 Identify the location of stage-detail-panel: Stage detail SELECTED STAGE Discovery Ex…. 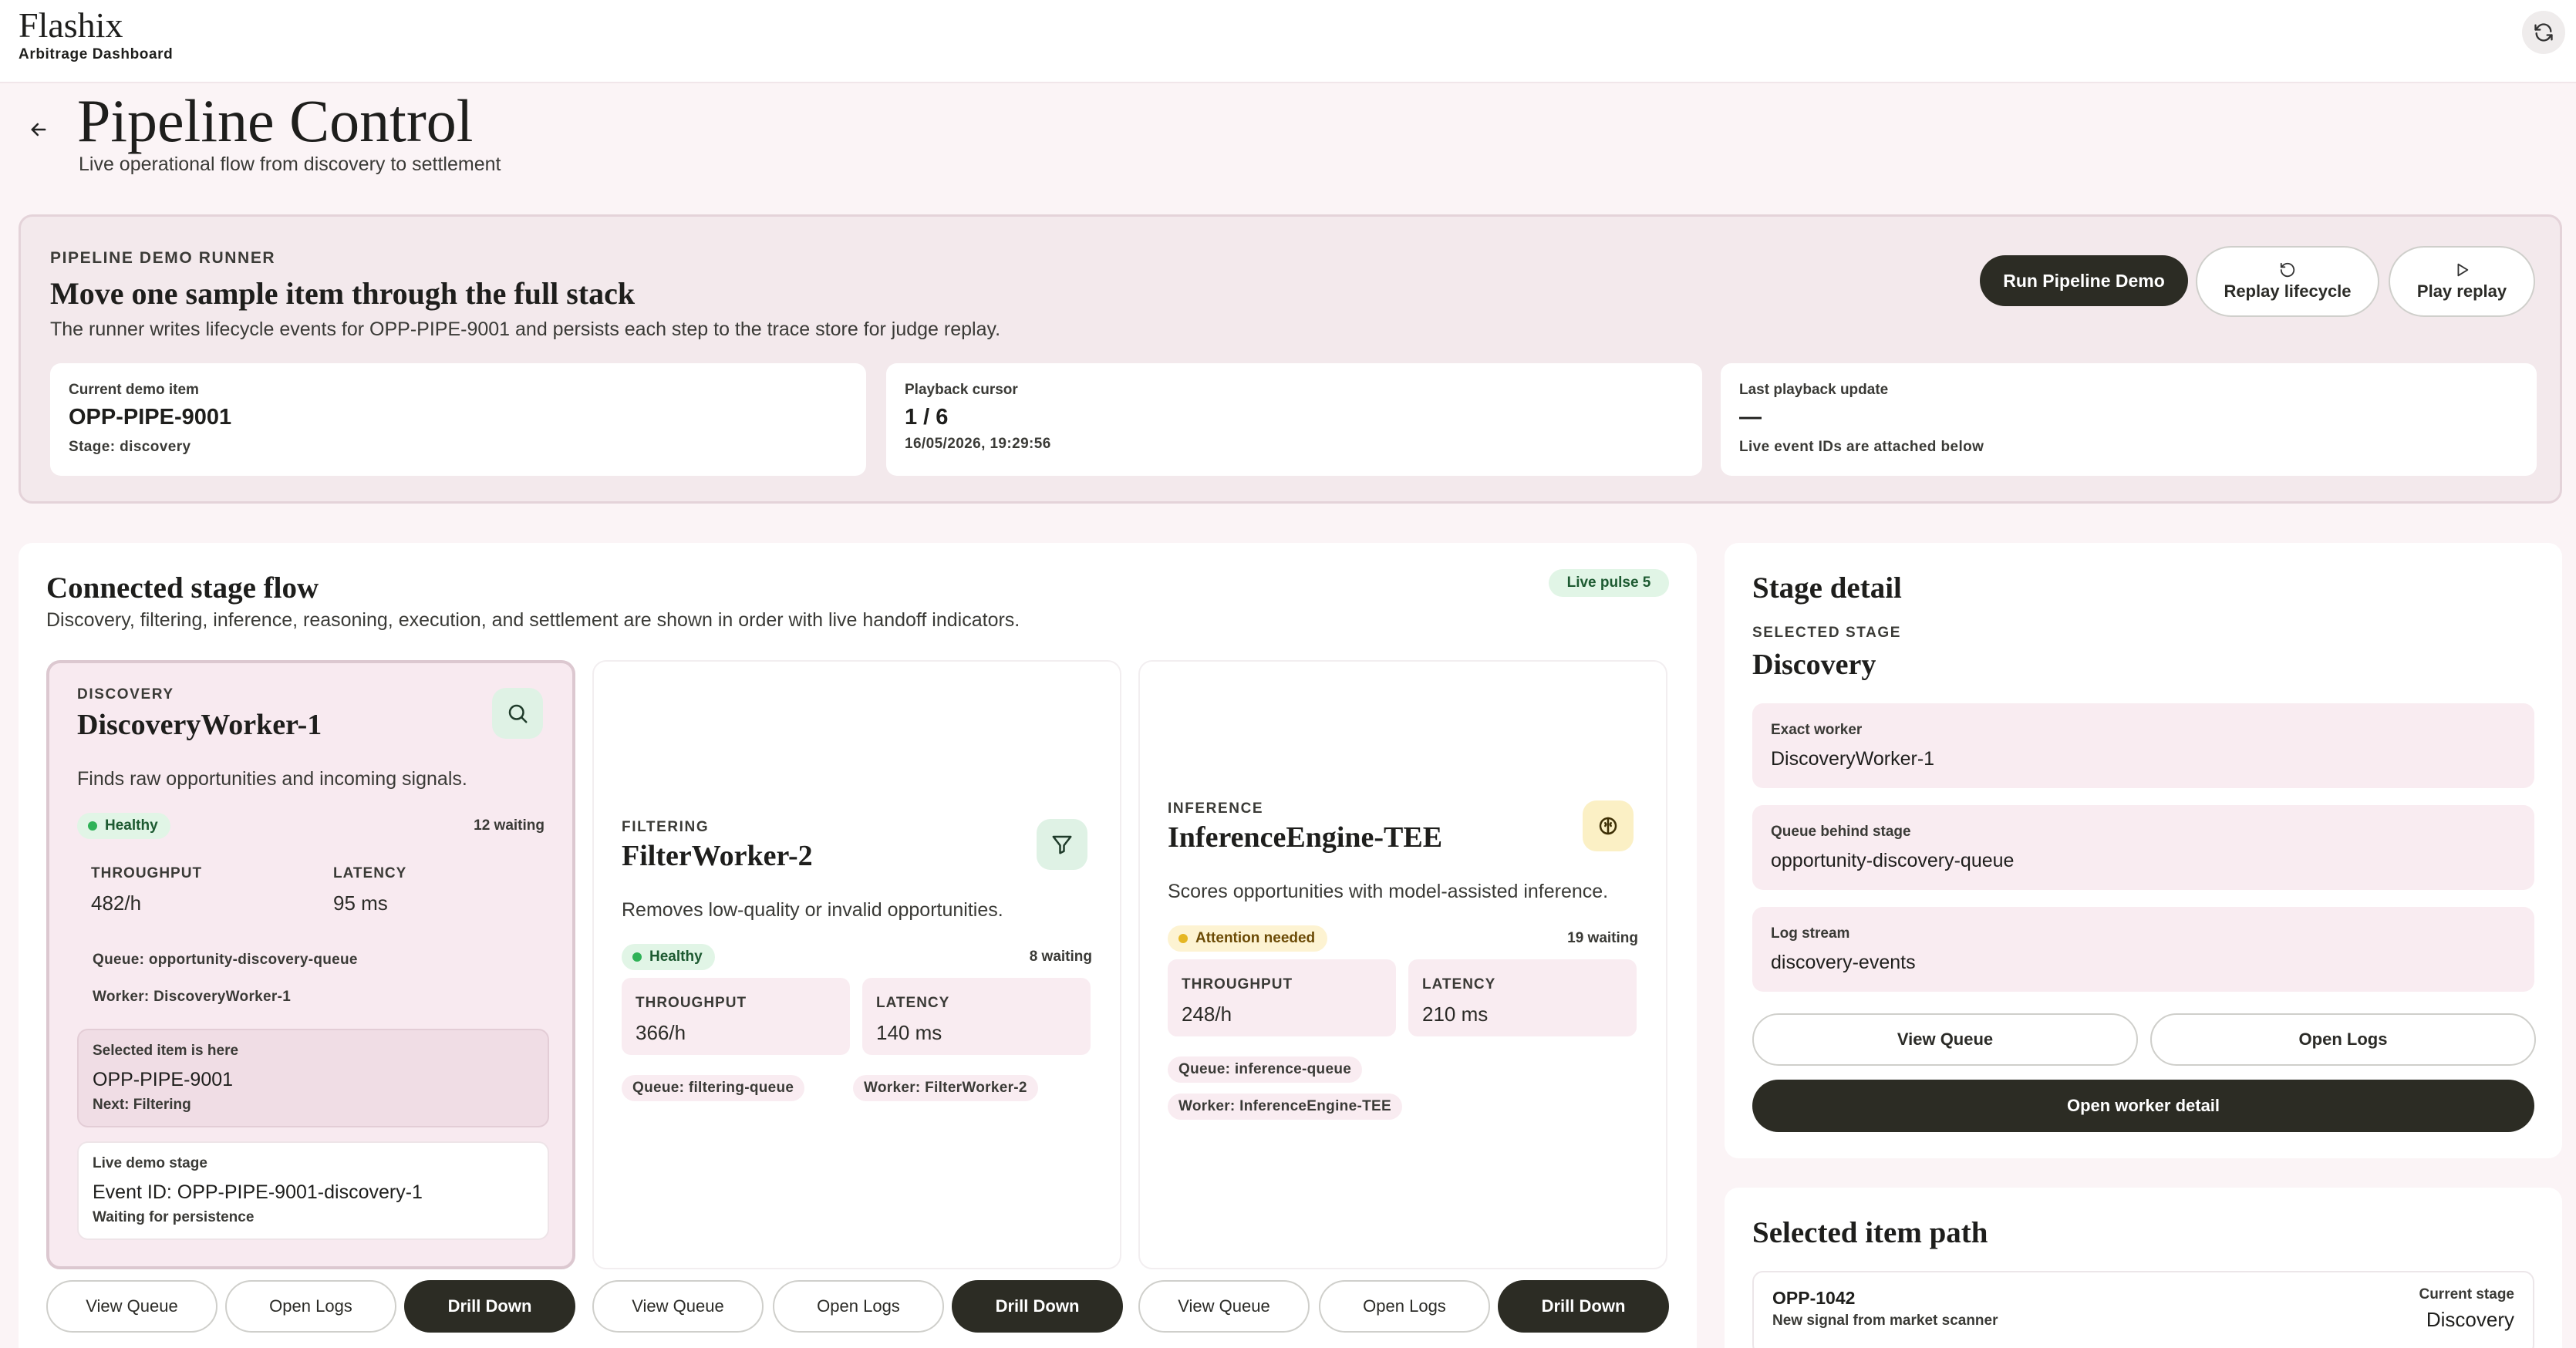
(2143, 850).